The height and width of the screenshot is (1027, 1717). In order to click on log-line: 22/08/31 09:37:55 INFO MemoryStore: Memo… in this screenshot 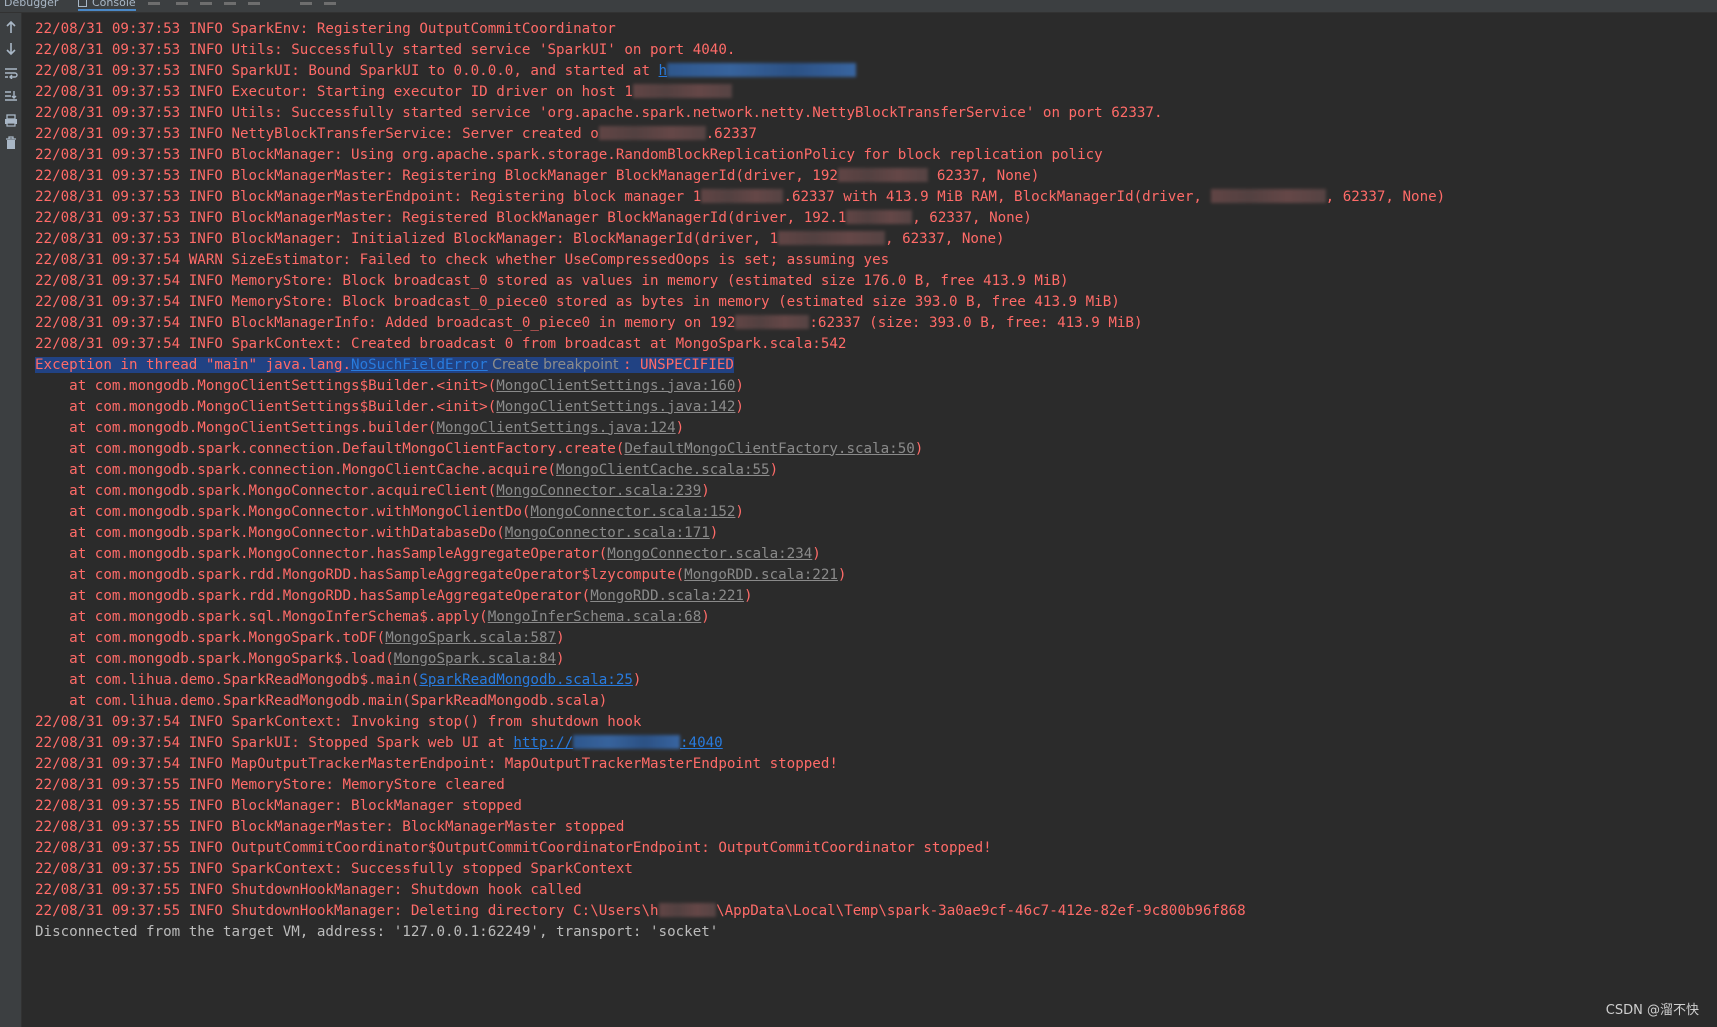, I will do `click(270, 785)`.